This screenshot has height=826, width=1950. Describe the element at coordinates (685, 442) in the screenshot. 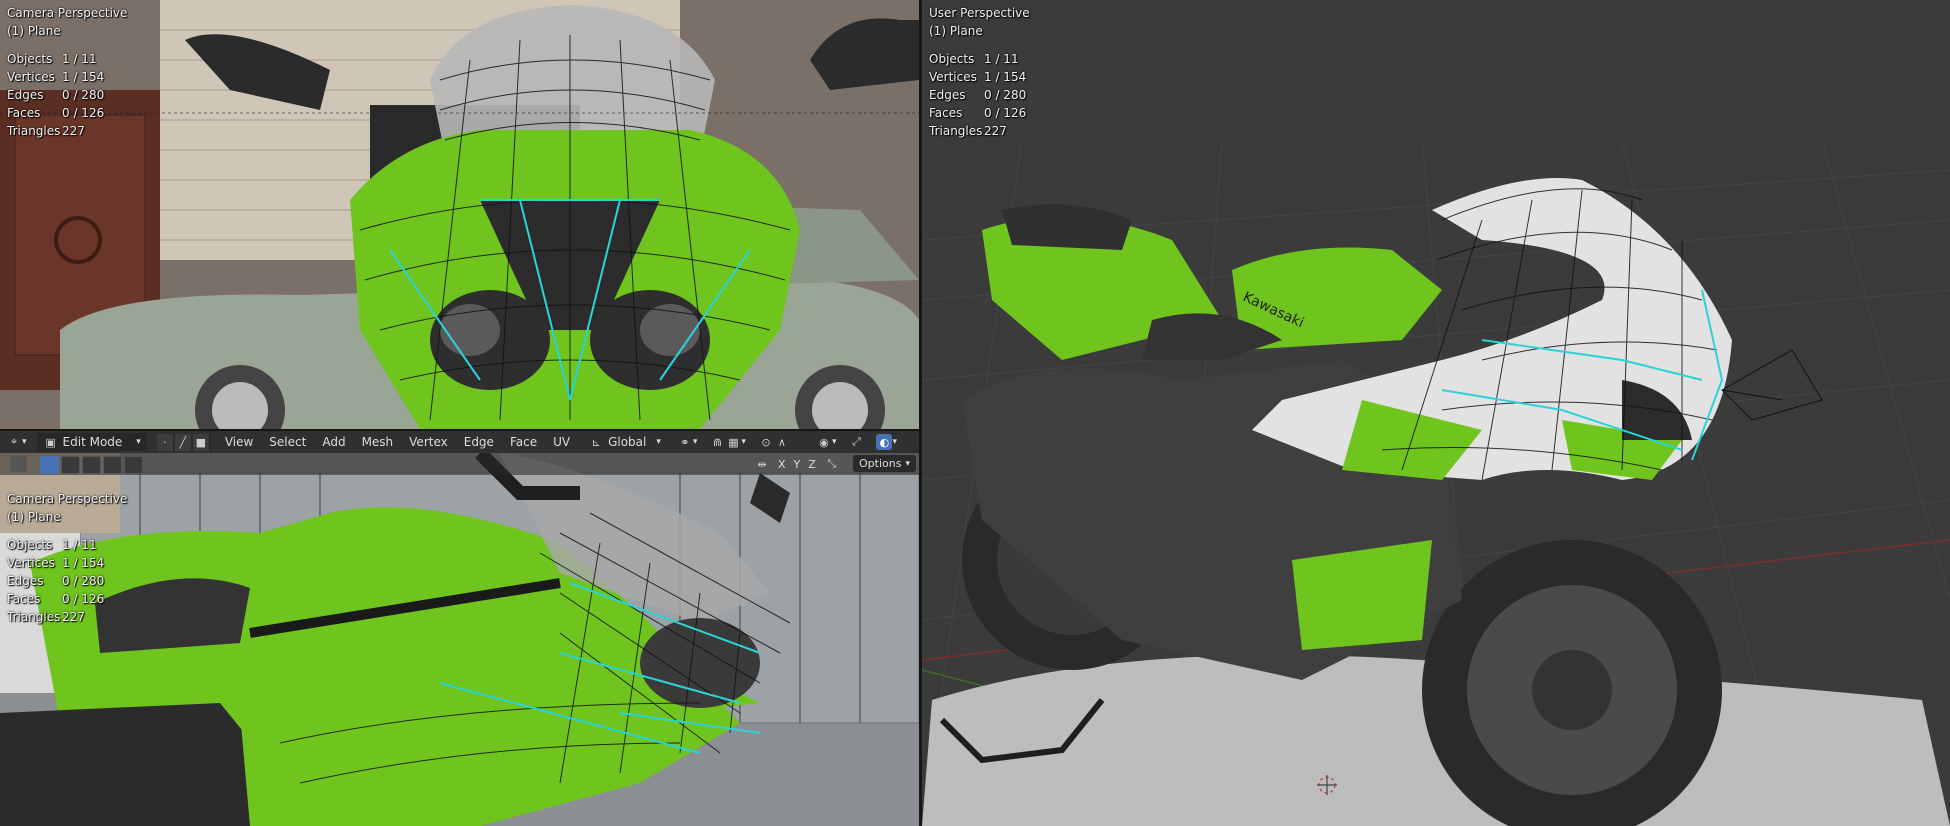

I see `pivot-icon: ⚭` at that location.